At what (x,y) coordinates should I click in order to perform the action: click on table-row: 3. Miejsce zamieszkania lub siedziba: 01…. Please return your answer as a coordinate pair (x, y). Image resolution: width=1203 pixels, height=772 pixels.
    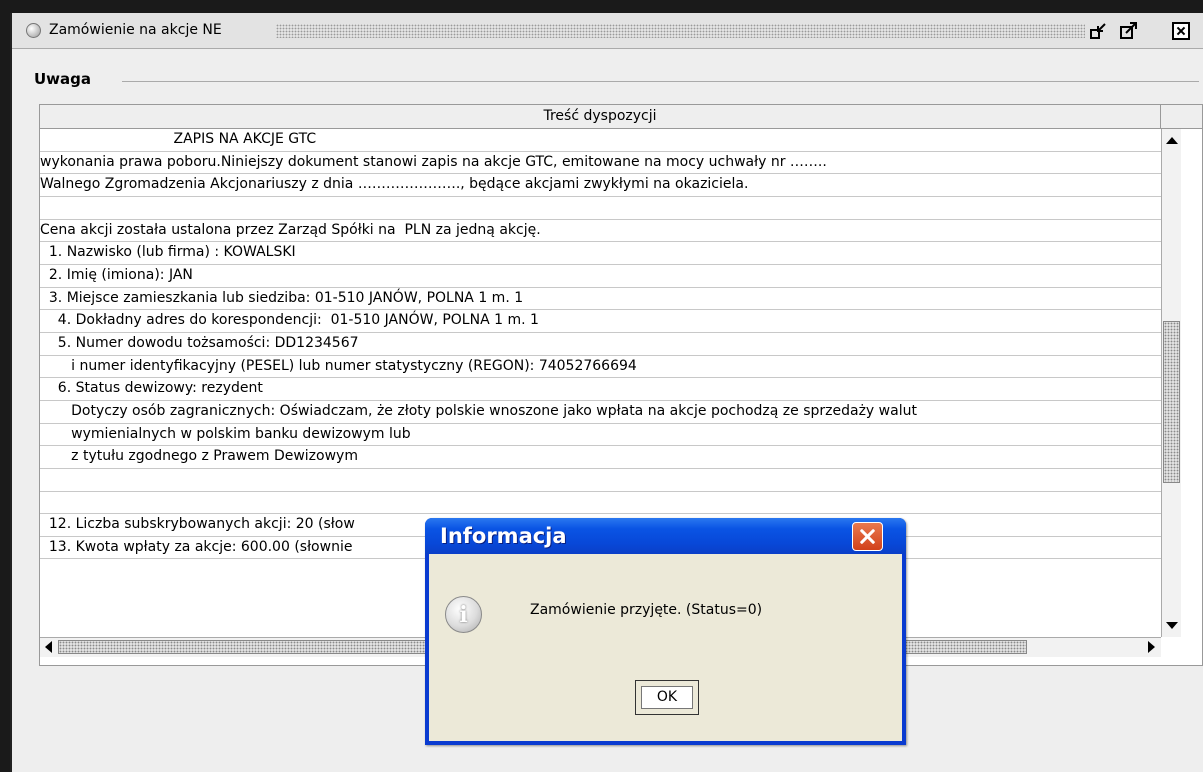
    Looking at the image, I should click on (600, 299).